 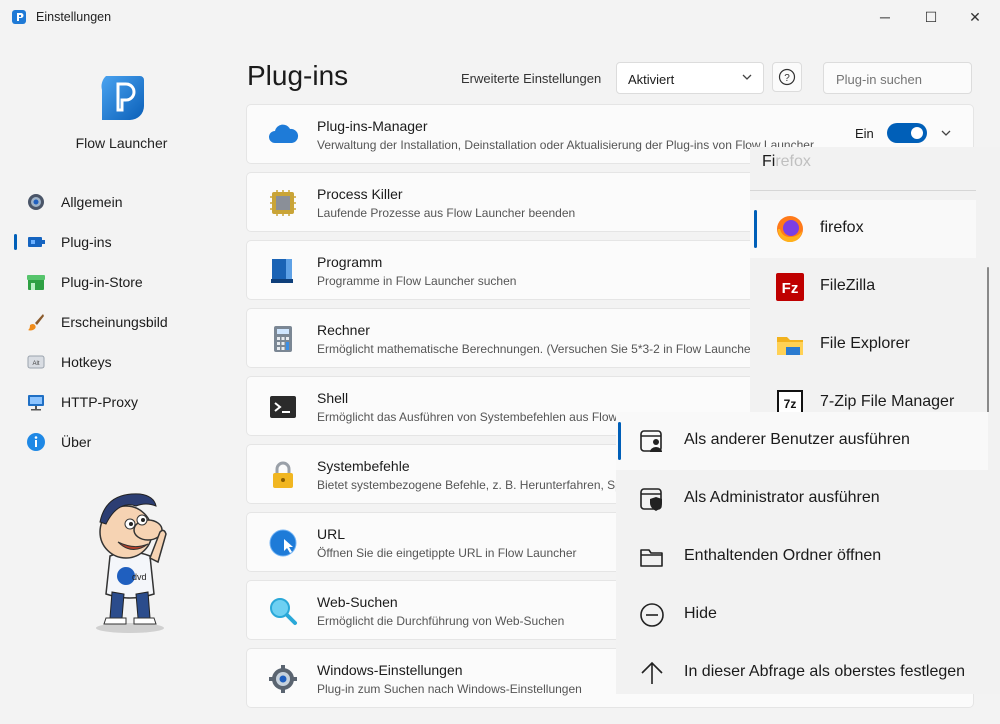 What do you see at coordinates (74, 17) in the screenshot?
I see `window-title: Einstellungen` at bounding box center [74, 17].